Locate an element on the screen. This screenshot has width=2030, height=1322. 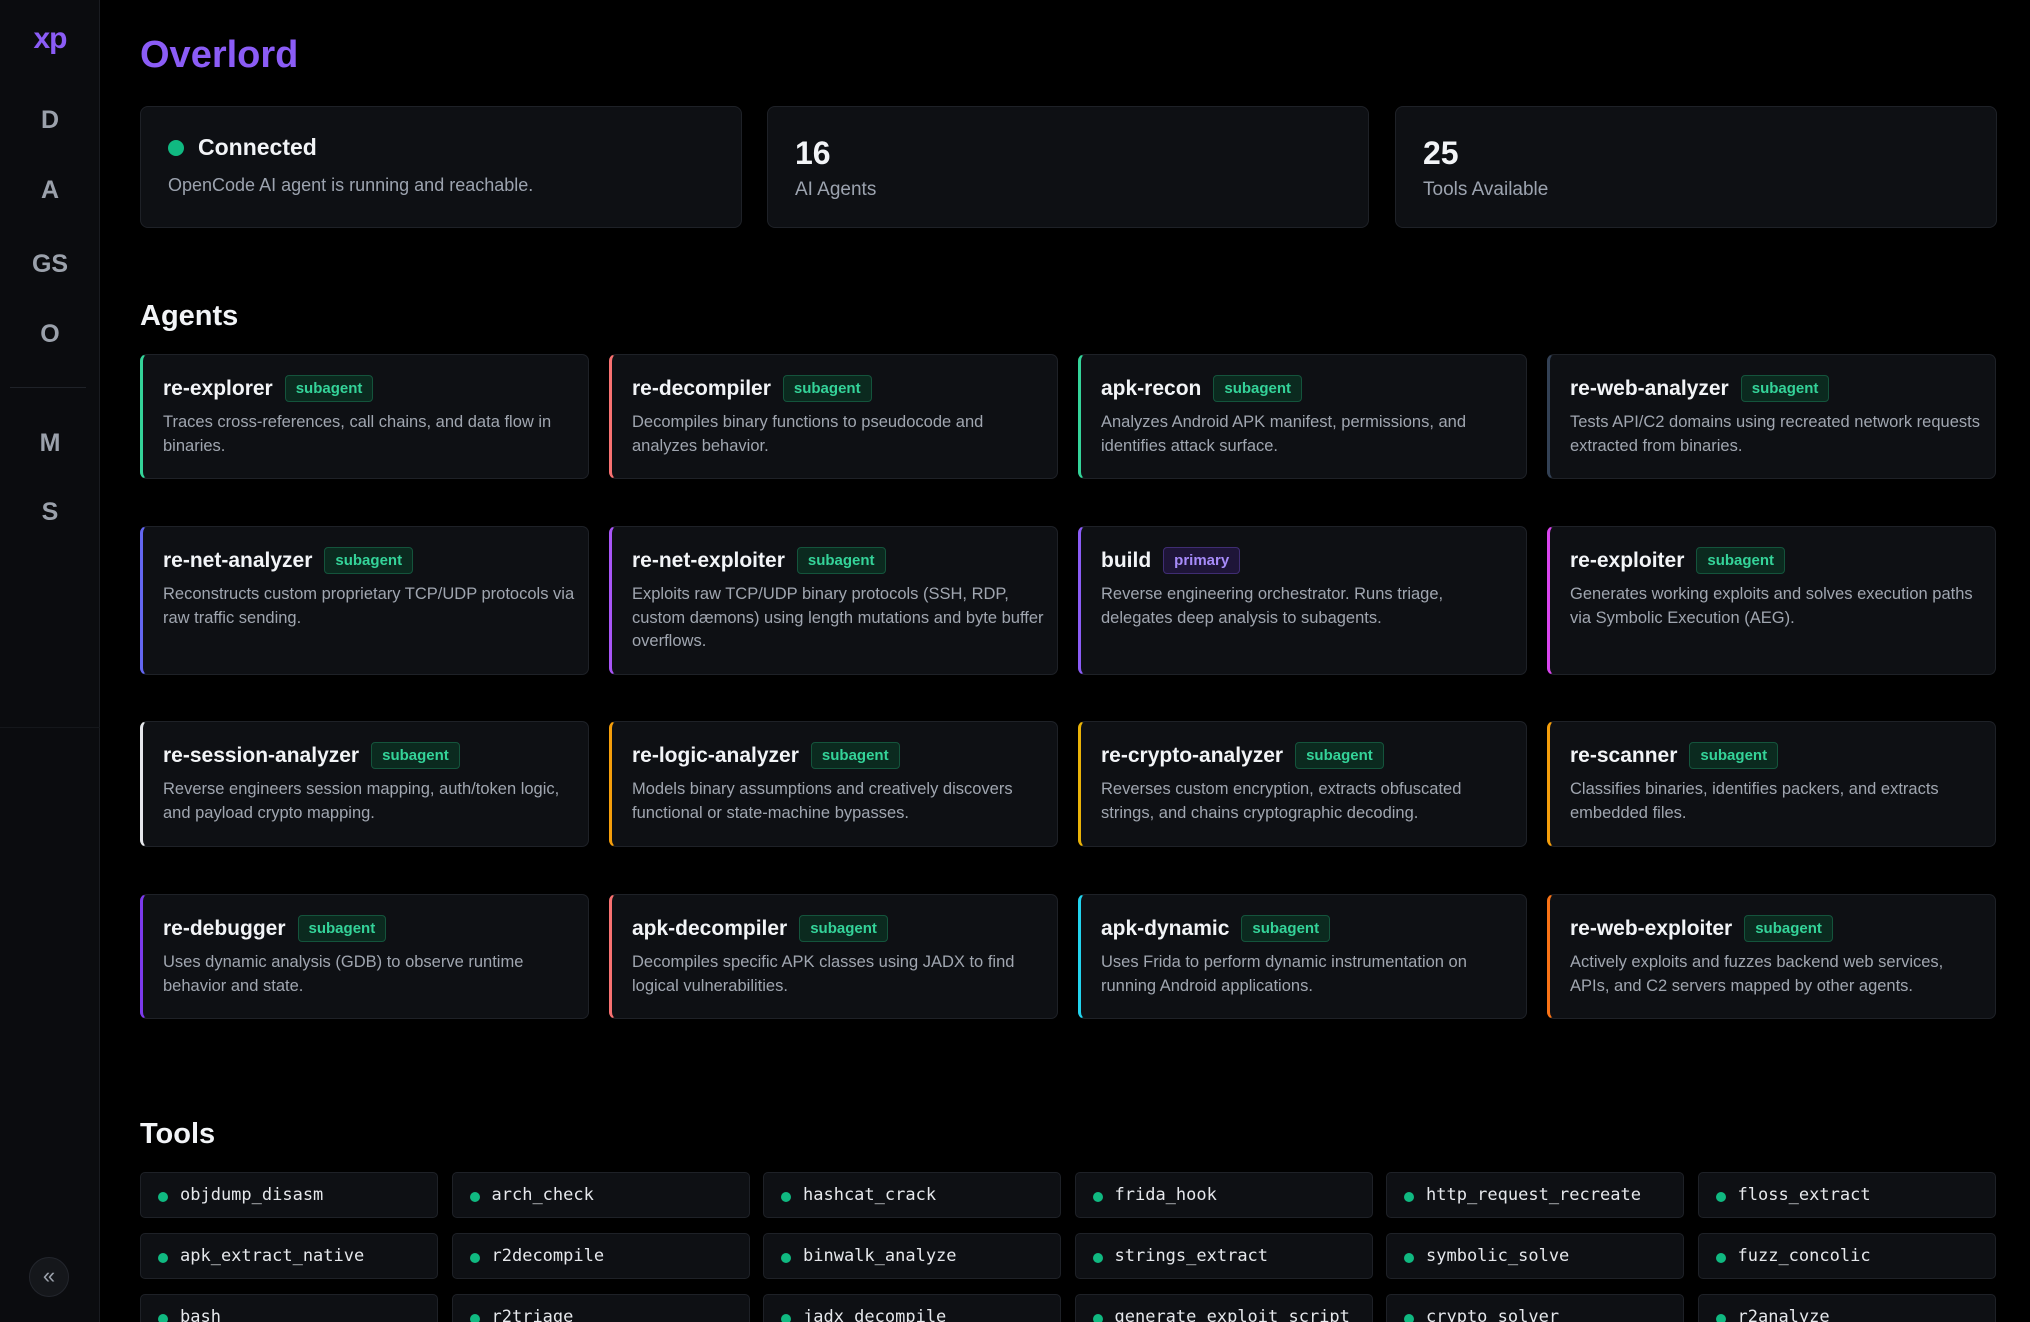
tool-chip: r2analyze is located at coordinates (1846, 1308).